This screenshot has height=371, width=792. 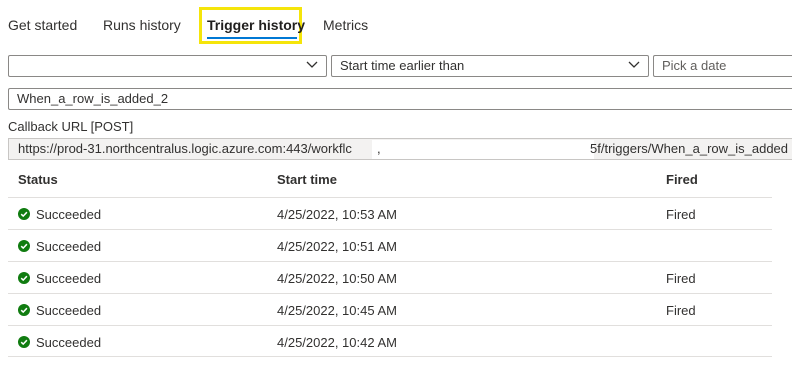 I want to click on tab-get-started: Get started, so click(x=42, y=25).